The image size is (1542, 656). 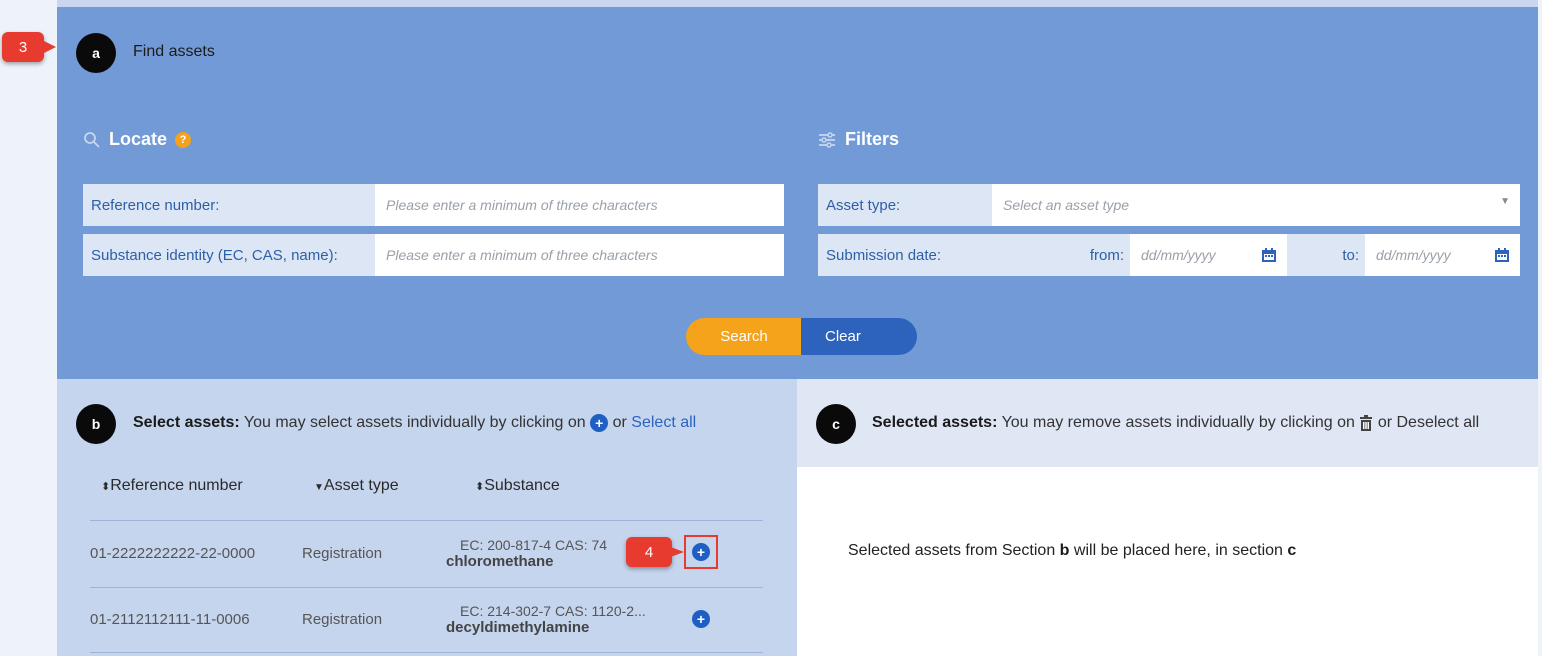 What do you see at coordinates (701, 552) in the screenshot?
I see `highlight-box` at bounding box center [701, 552].